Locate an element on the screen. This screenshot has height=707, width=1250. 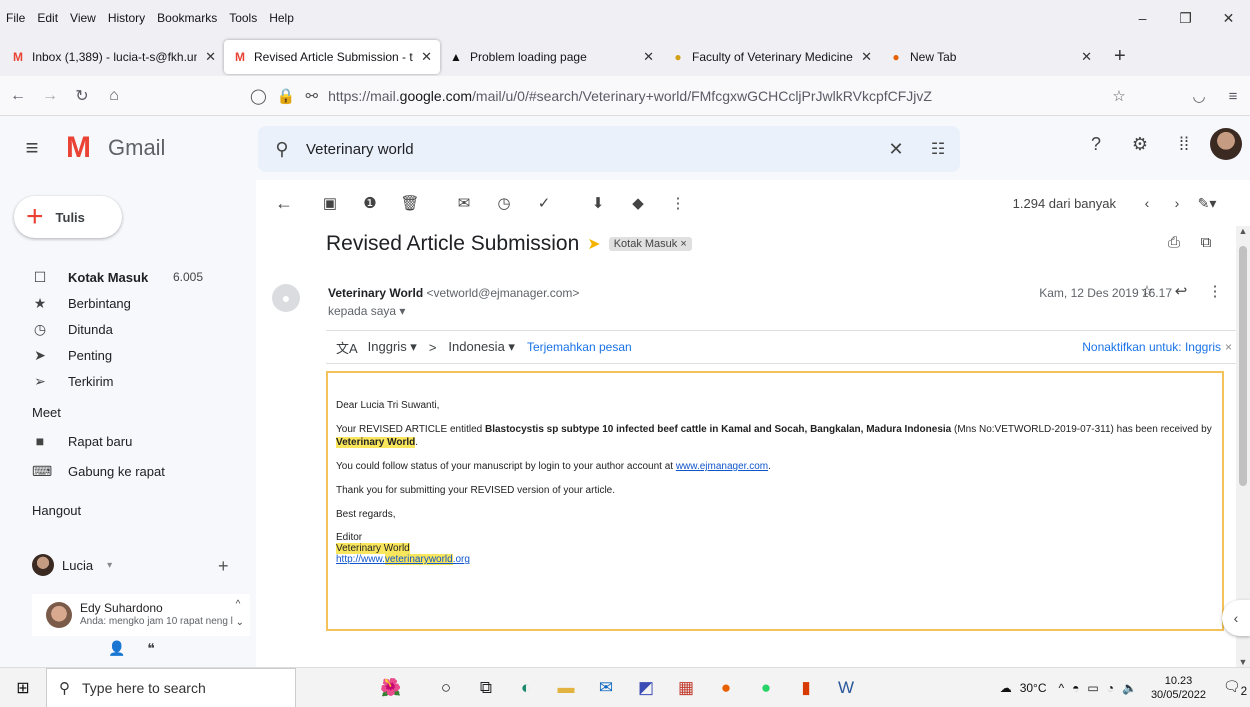
move-to-icon: ⬇ is located at coordinates (598, 203).